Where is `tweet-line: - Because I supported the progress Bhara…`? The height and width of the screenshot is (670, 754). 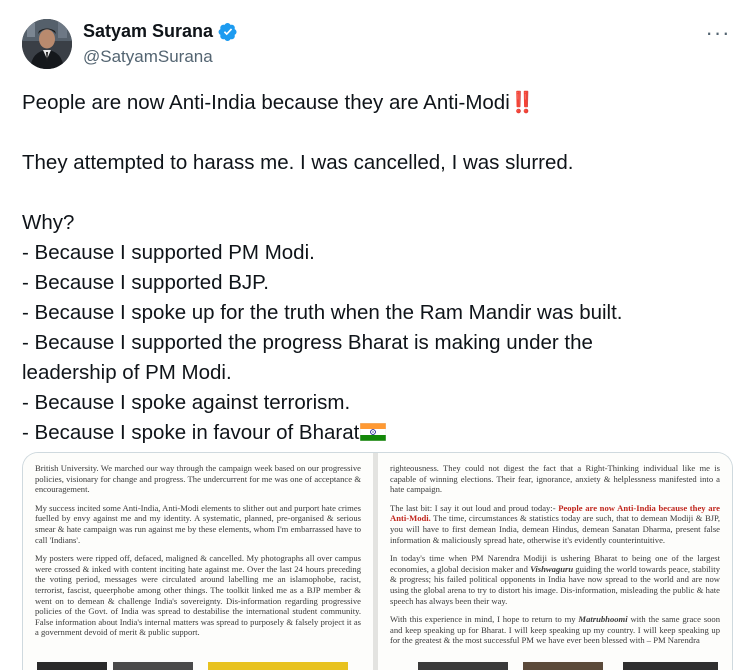
tweet-line: - Because I supported the progress Bhara… is located at coordinates (307, 342).